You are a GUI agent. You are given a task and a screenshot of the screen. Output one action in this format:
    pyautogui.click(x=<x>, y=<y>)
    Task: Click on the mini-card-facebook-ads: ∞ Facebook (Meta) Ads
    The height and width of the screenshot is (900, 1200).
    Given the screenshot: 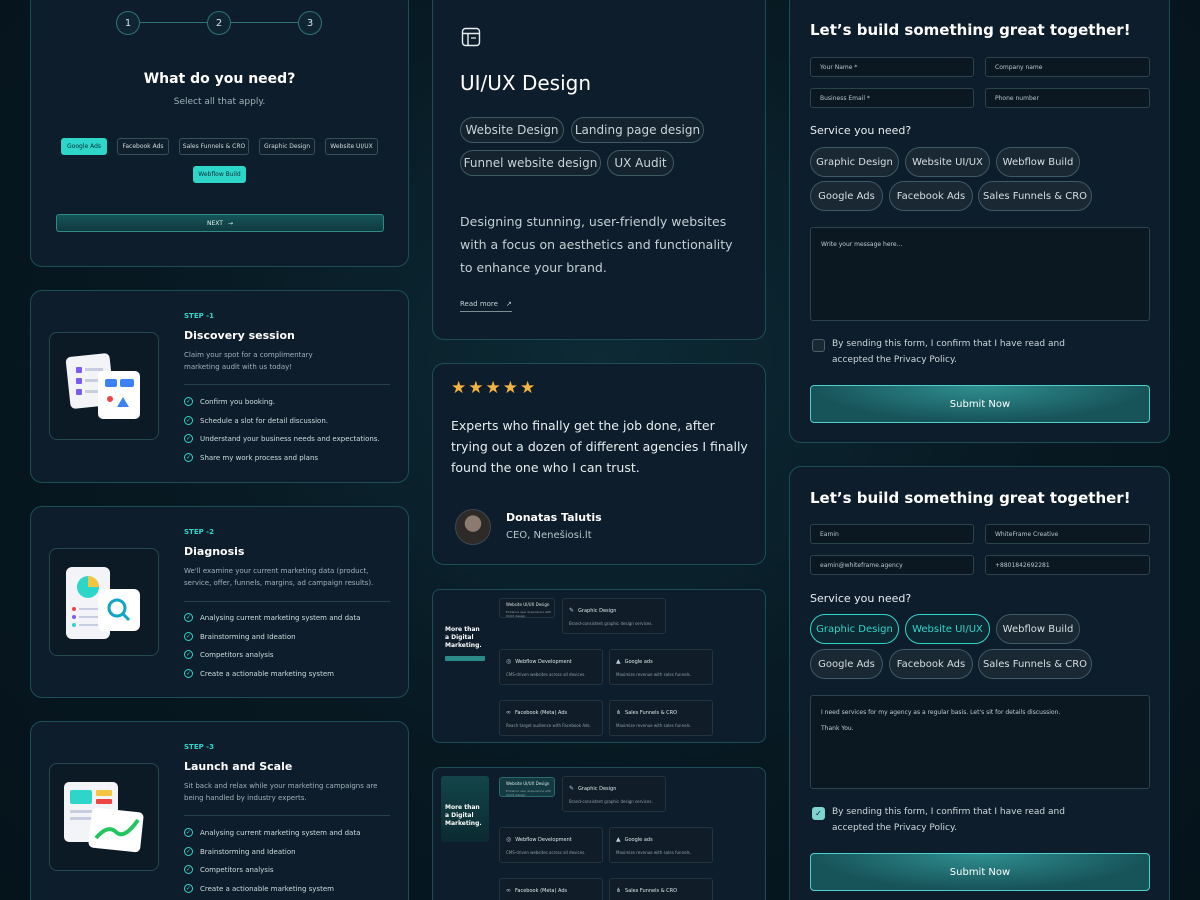 What is the action you would take?
    pyautogui.click(x=551, y=889)
    